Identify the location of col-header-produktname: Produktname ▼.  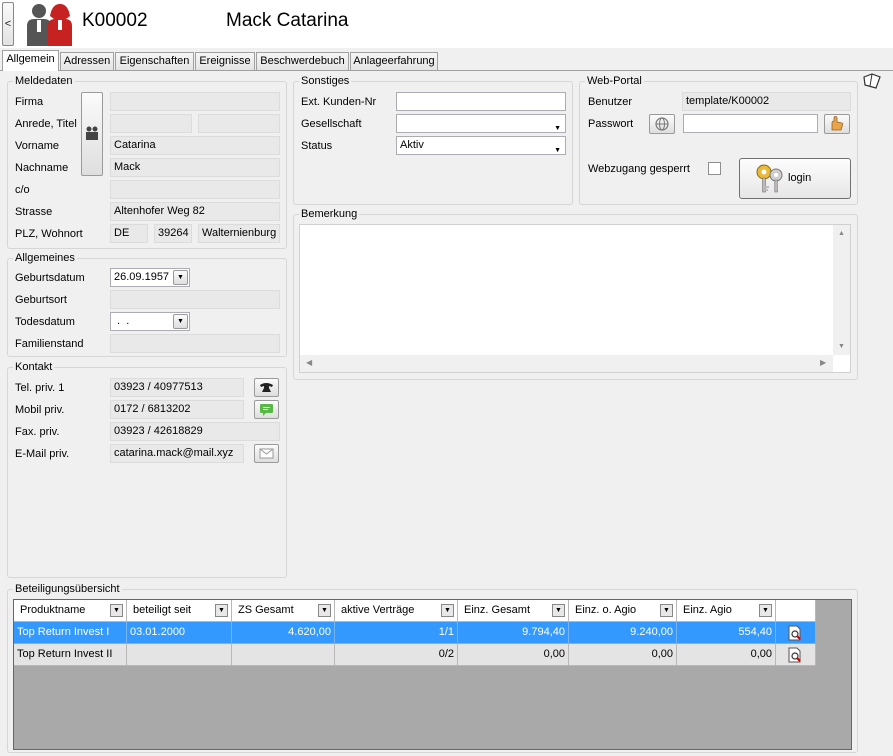
(70, 611).